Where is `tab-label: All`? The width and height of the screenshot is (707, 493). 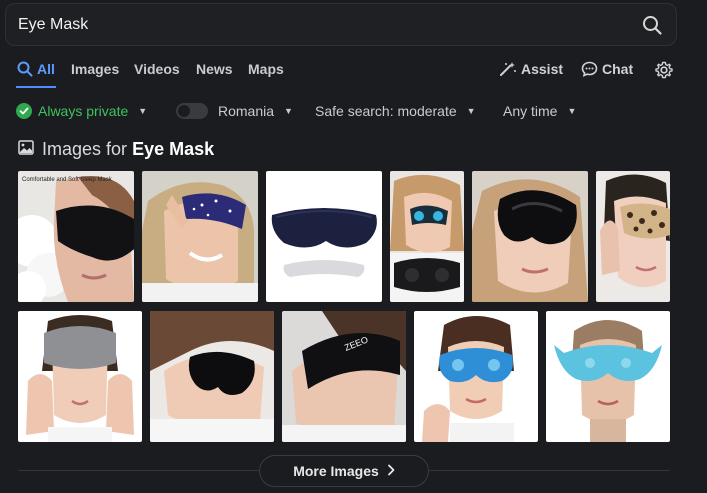 tab-label: All is located at coordinates (46, 69).